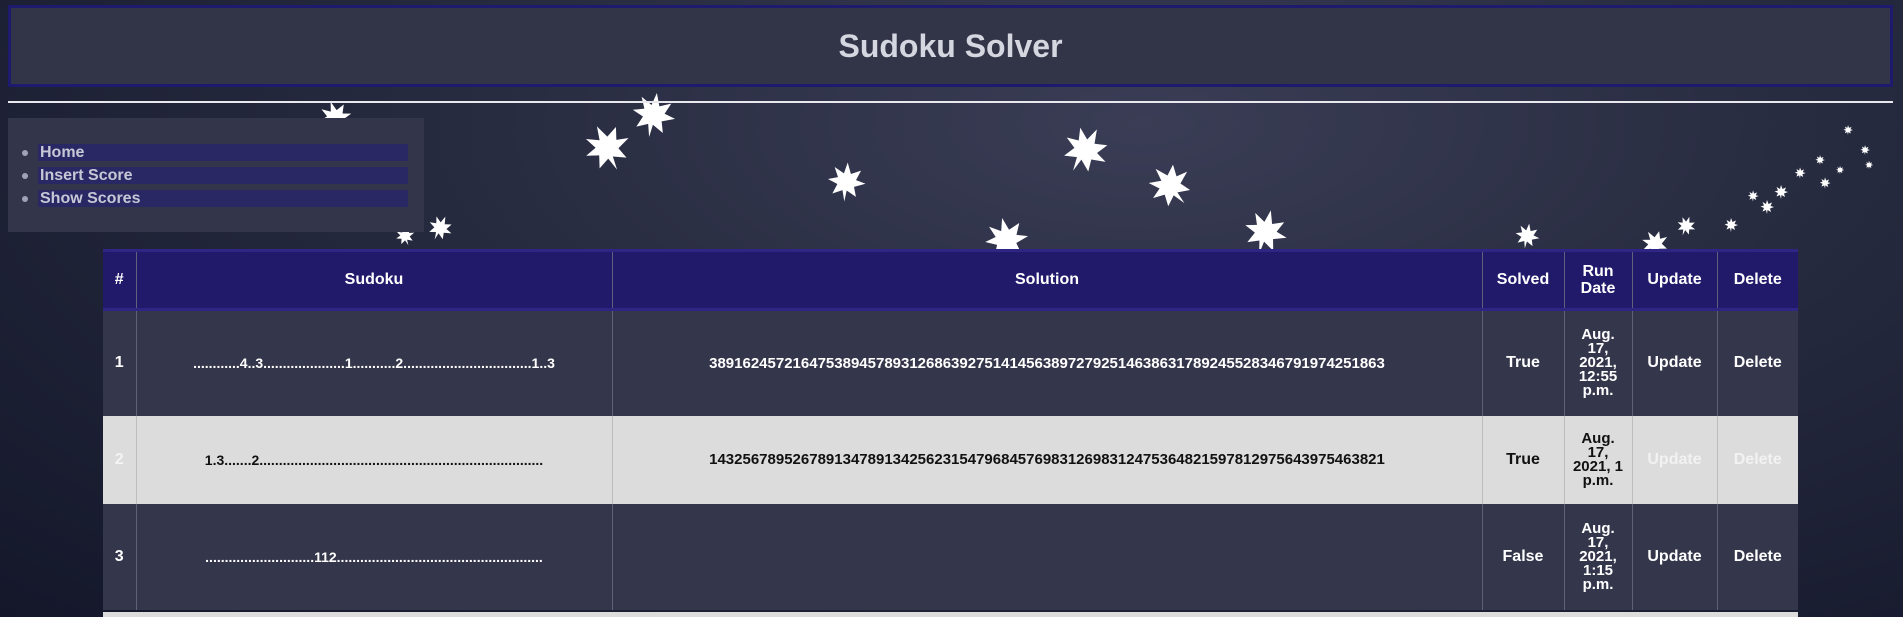 The image size is (1903, 617). I want to click on run-date-cell: Aug. 17, 2021, 12:55 p.m., so click(1598, 362).